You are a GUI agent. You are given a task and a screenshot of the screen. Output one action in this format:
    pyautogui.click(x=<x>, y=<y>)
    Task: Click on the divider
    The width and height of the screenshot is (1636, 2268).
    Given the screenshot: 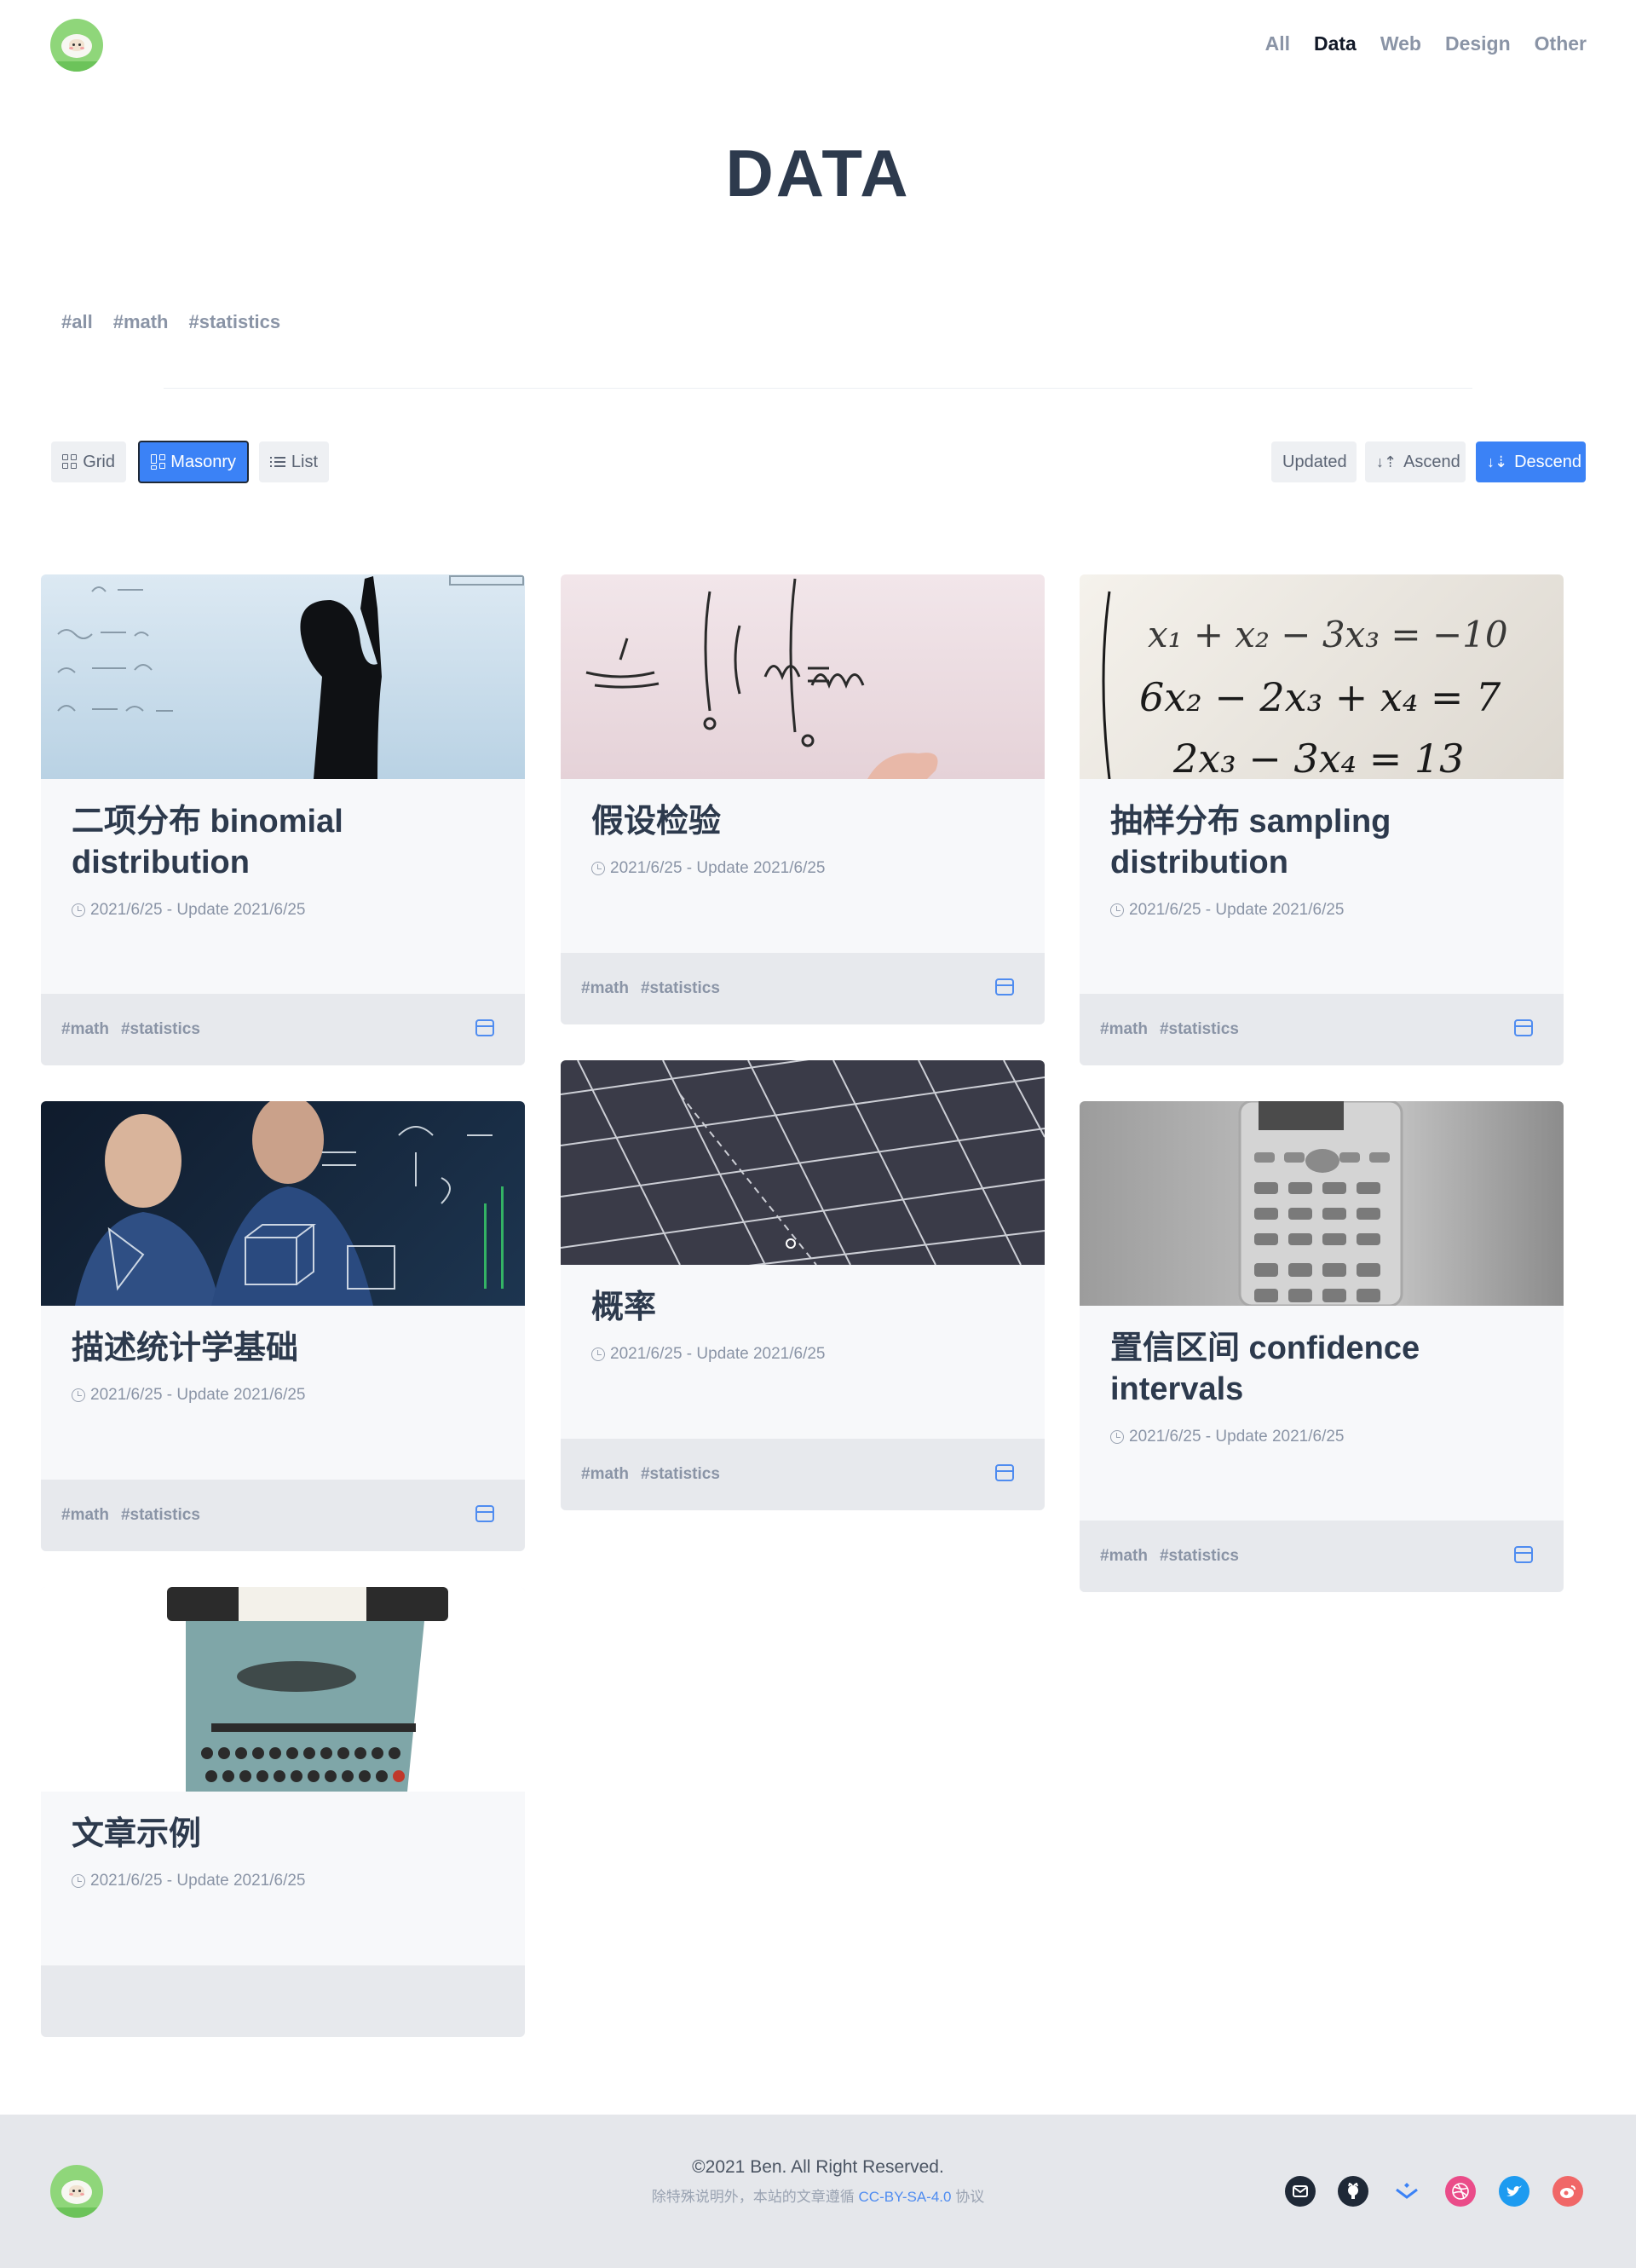 What is the action you would take?
    pyautogui.click(x=818, y=388)
    